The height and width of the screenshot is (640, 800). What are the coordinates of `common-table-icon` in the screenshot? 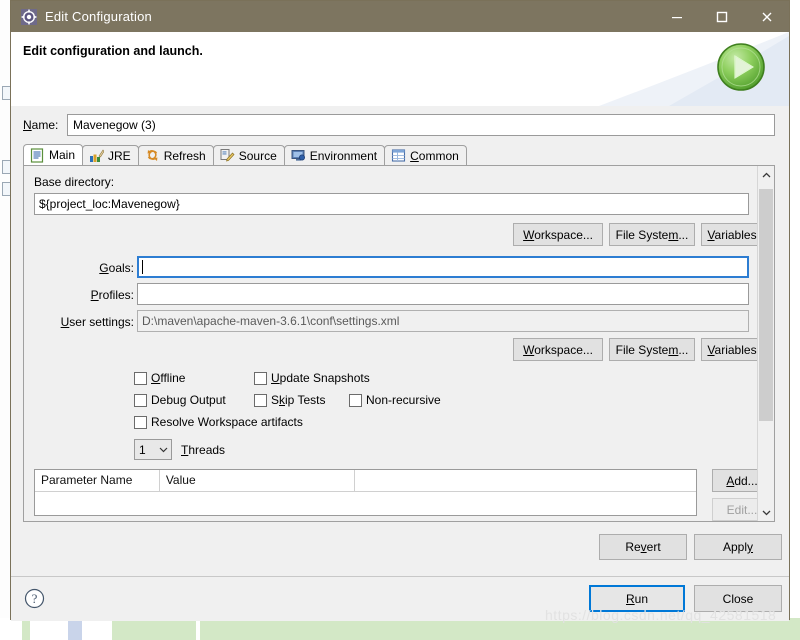 It's located at (398, 155).